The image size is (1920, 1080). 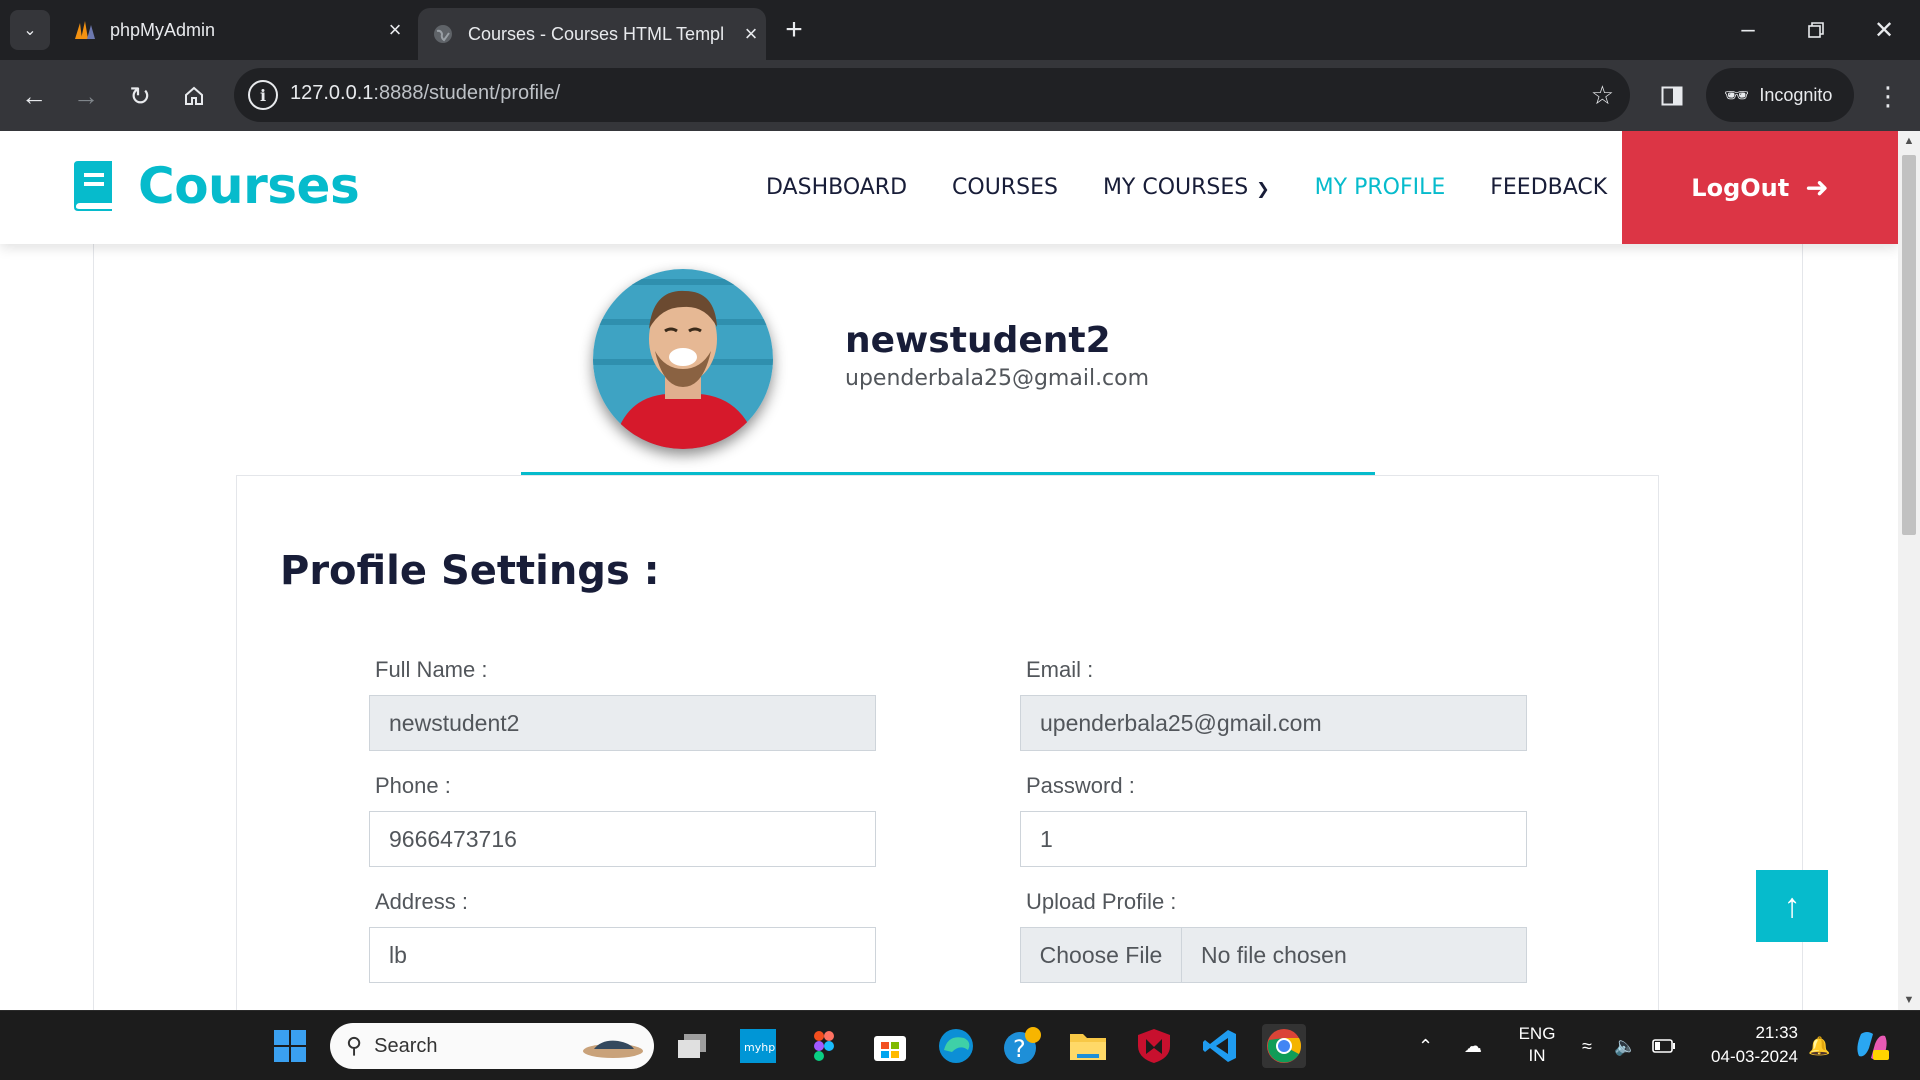 I want to click on email-field: upenderbala25@gmail.com, so click(x=1273, y=723).